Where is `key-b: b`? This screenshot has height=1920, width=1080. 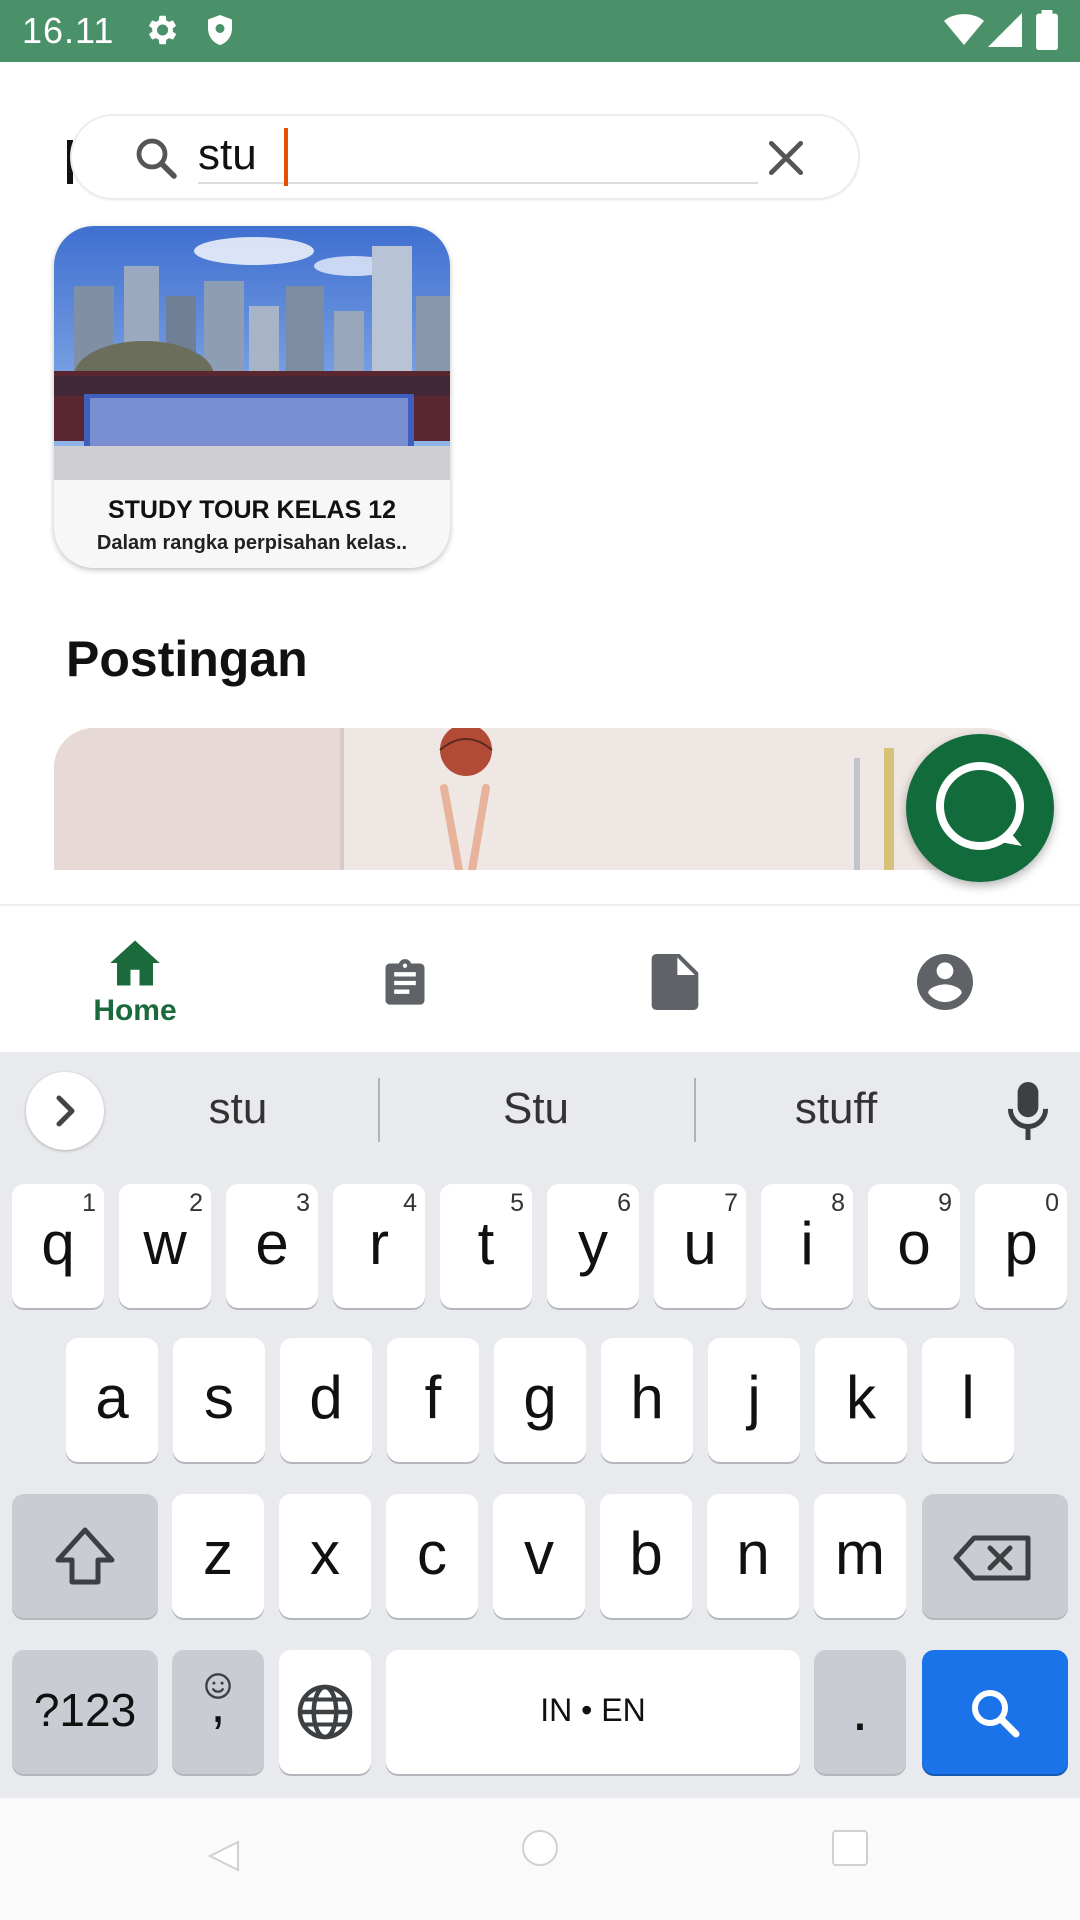 key-b: b is located at coordinates (646, 1556).